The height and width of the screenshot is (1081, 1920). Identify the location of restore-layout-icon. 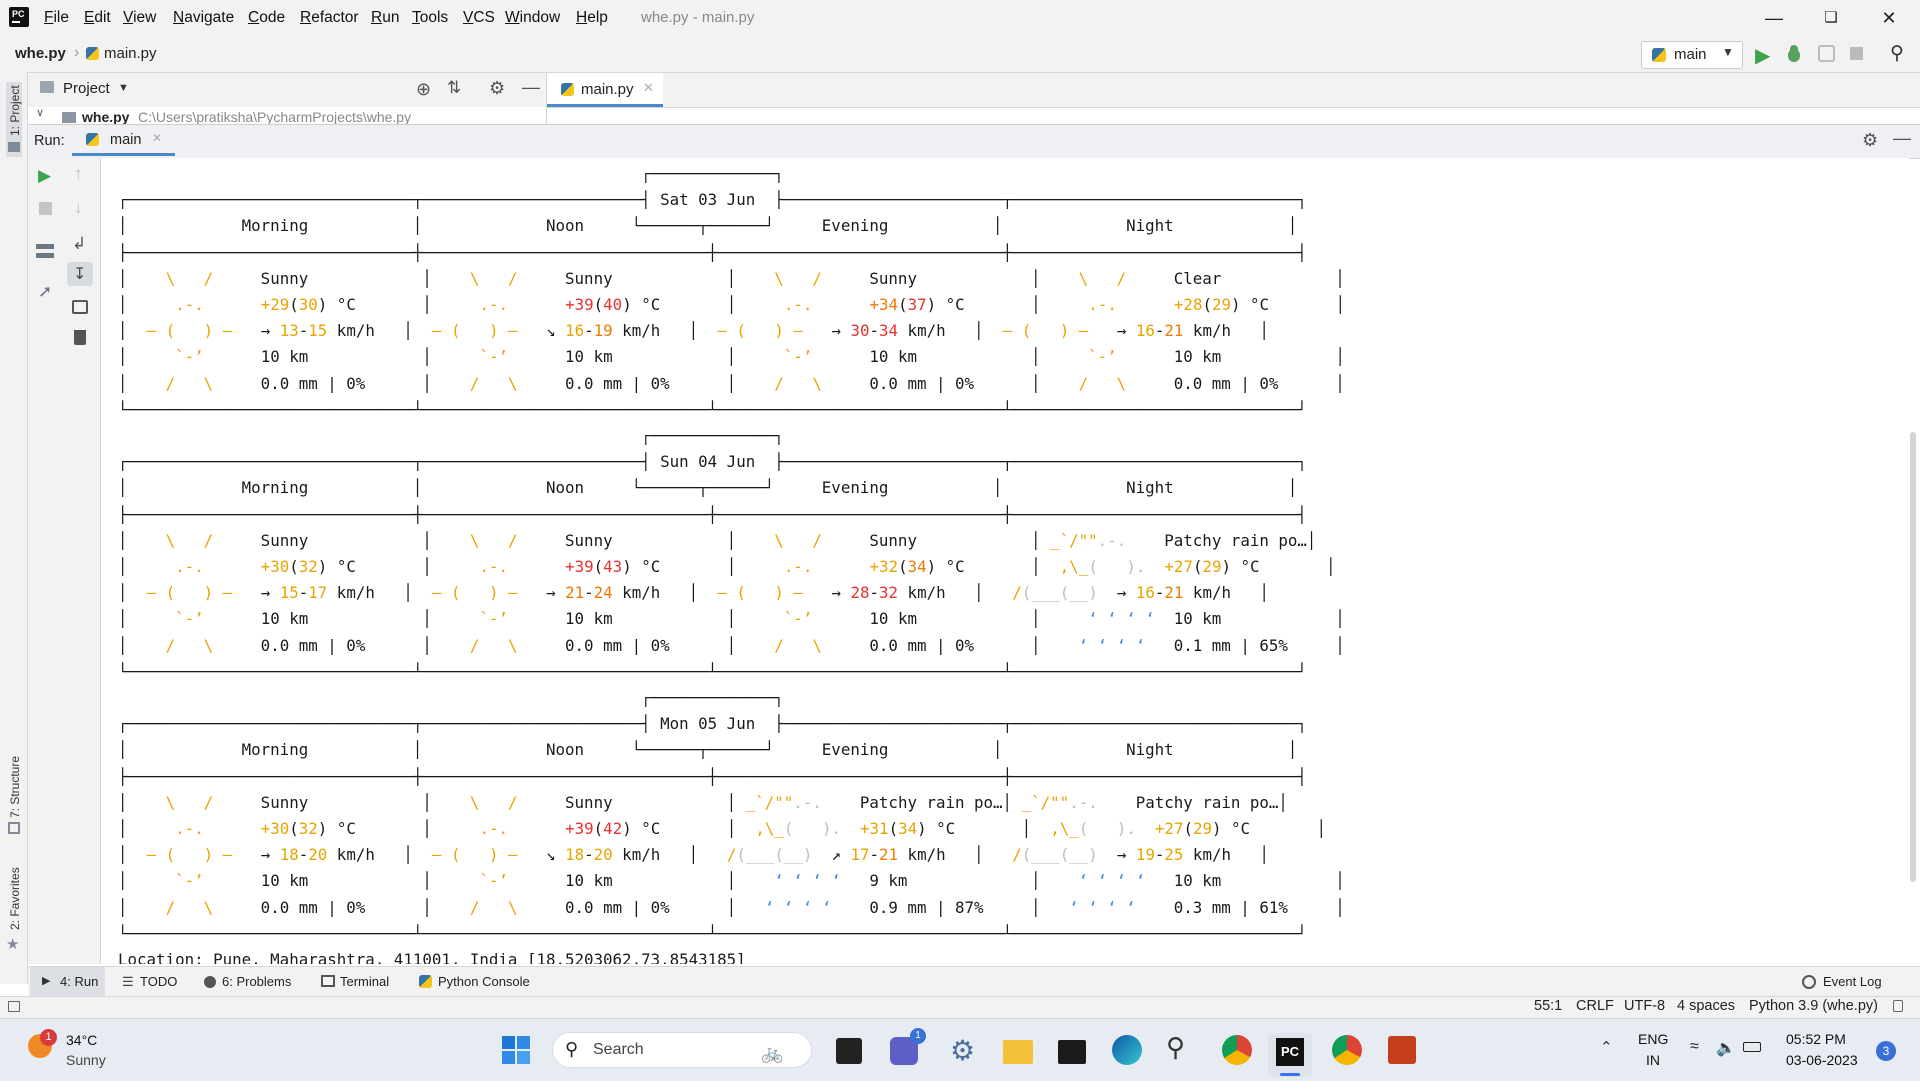
(45, 251).